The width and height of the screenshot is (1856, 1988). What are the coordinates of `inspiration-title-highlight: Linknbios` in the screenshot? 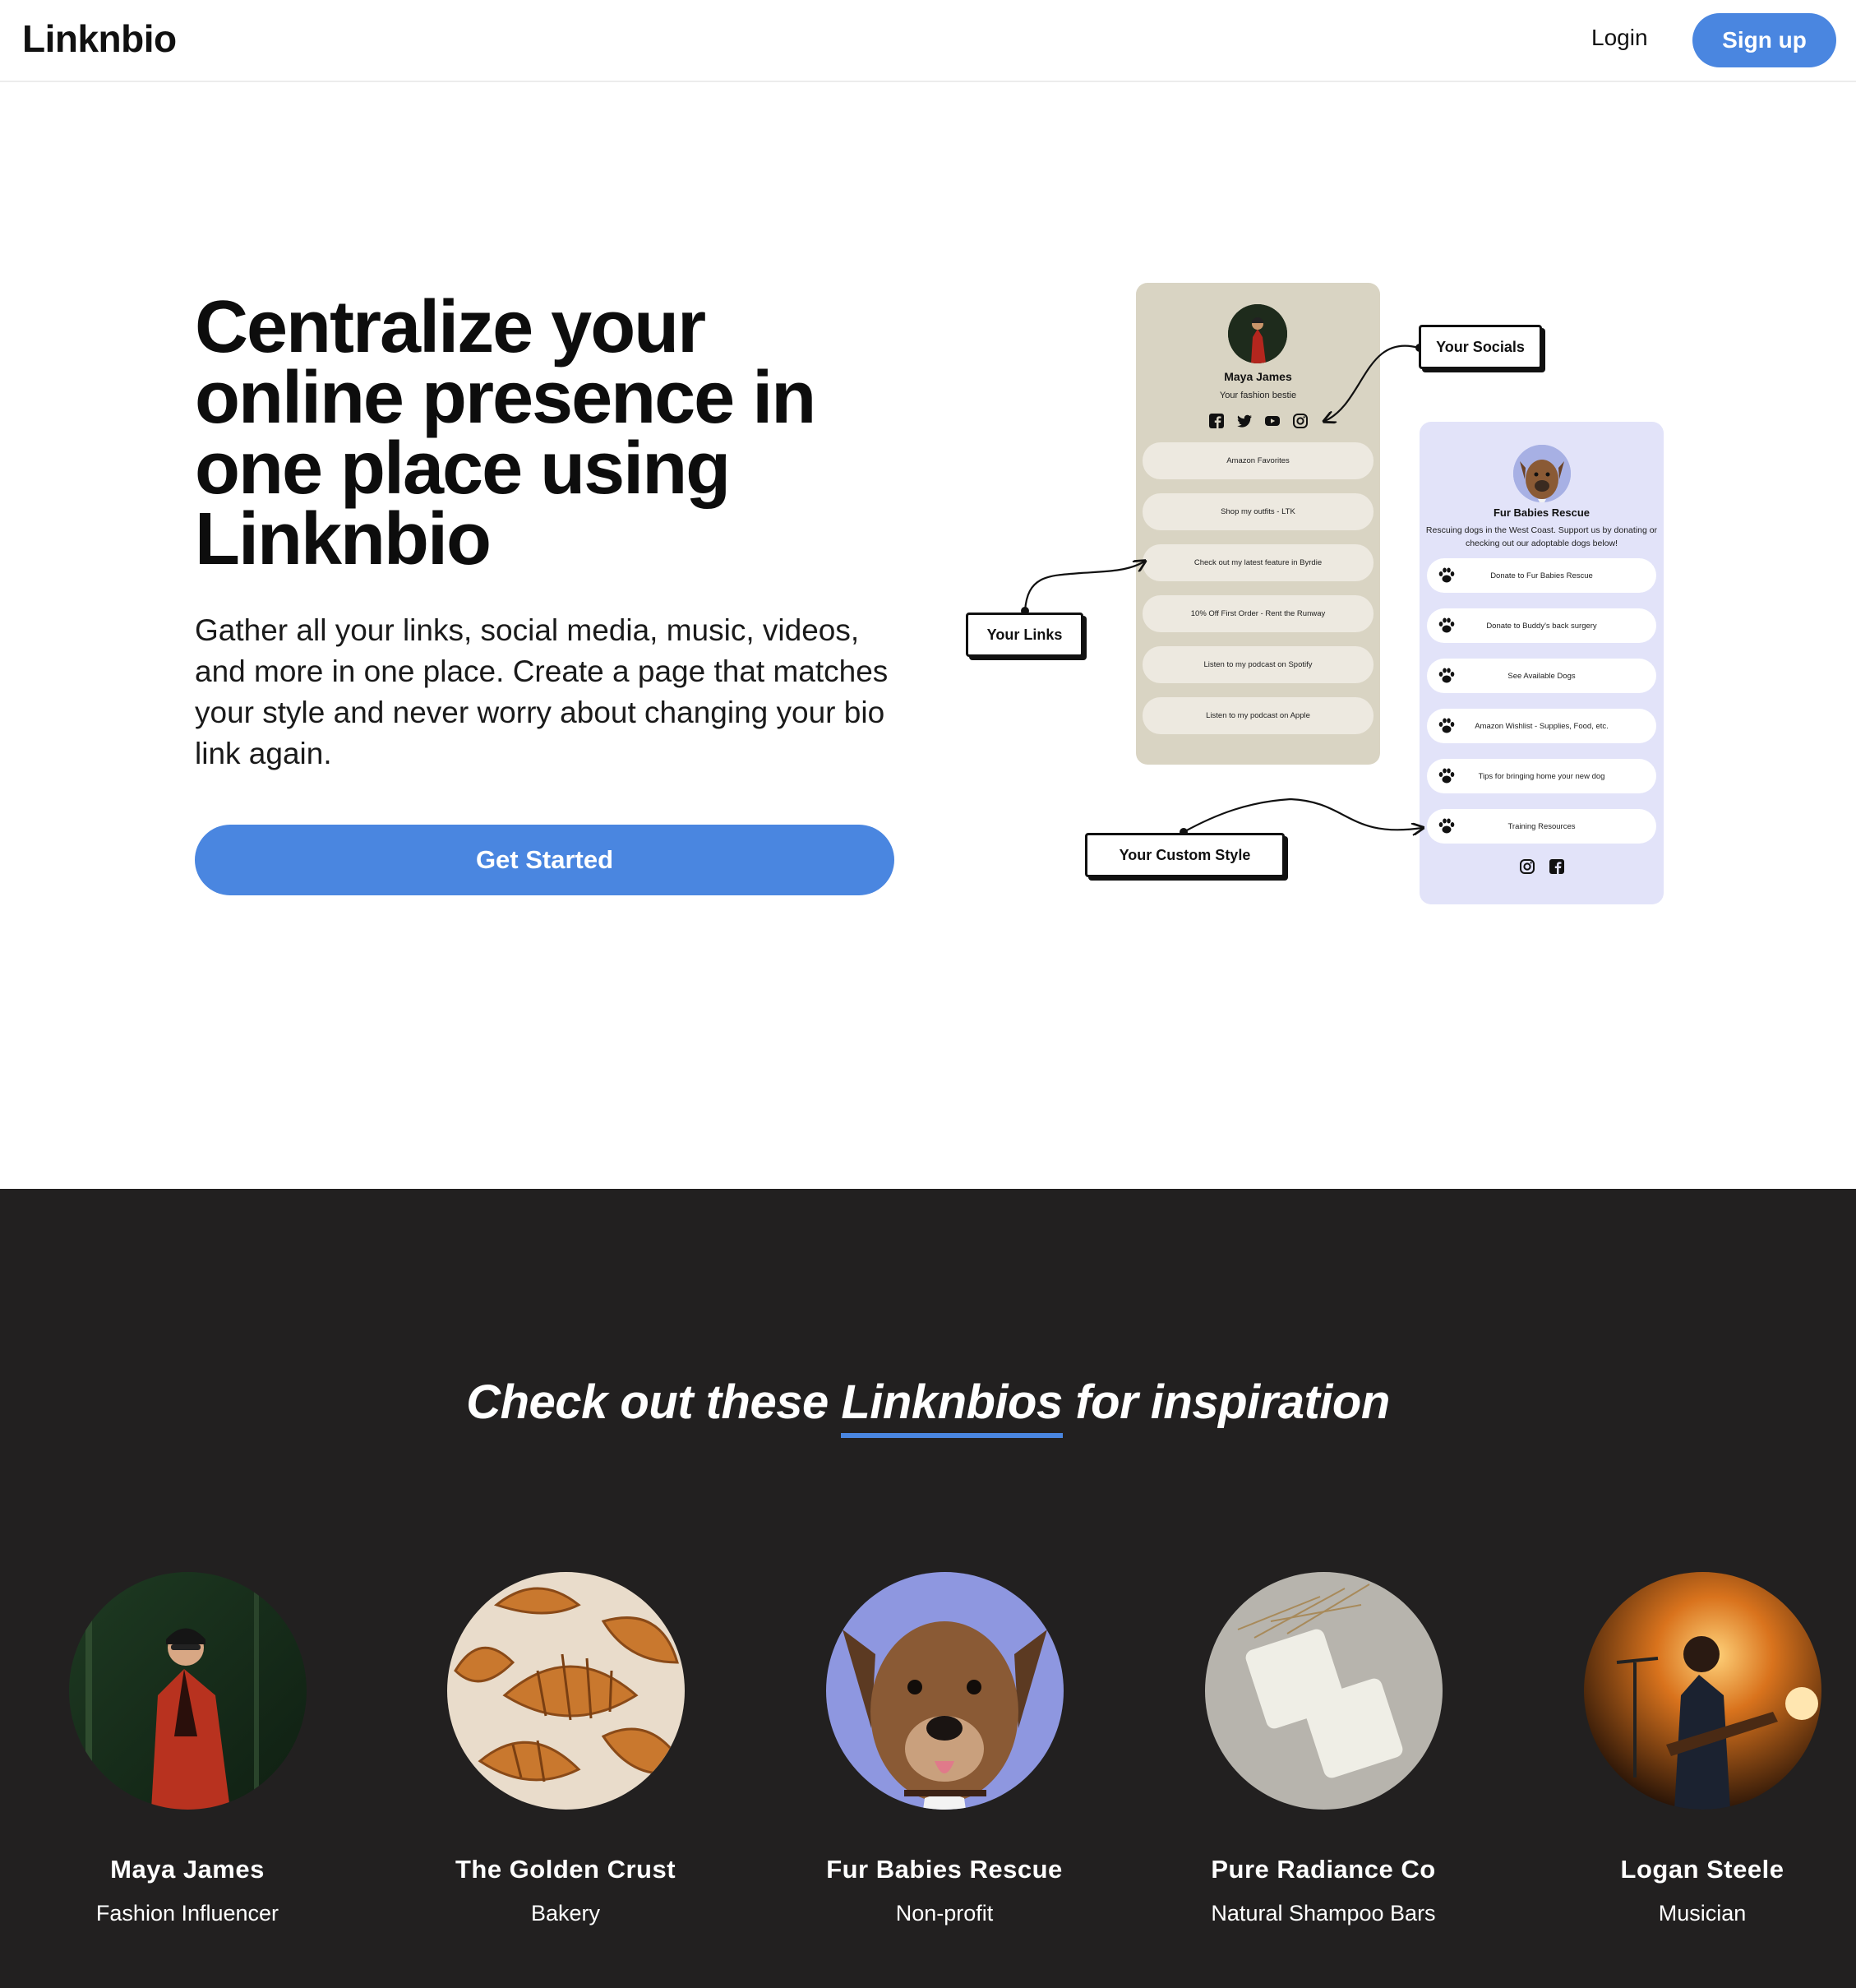 It's located at (952, 1406).